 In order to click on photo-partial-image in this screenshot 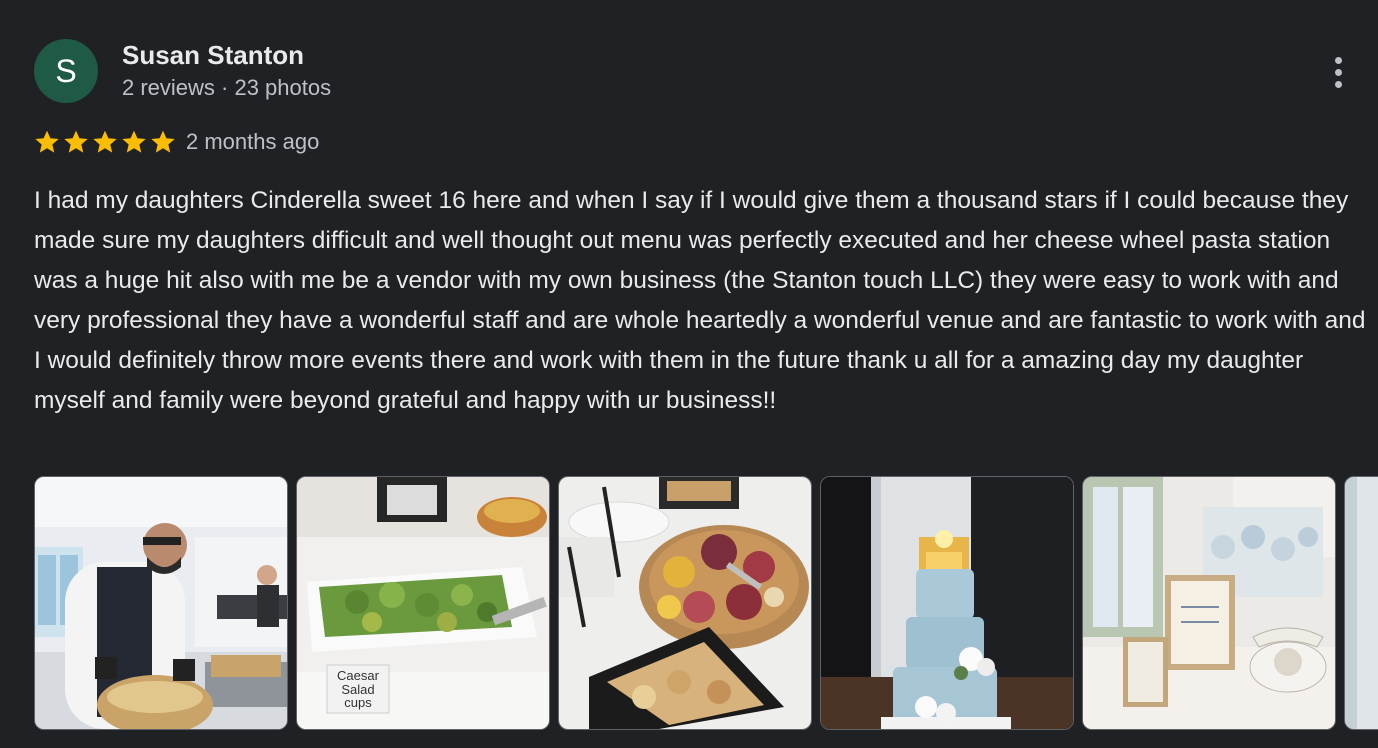, I will do `click(1361, 603)`.